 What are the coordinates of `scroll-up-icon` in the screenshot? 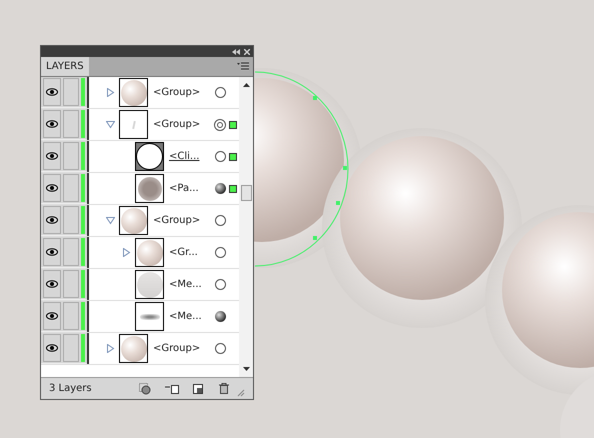 It's located at (246, 85).